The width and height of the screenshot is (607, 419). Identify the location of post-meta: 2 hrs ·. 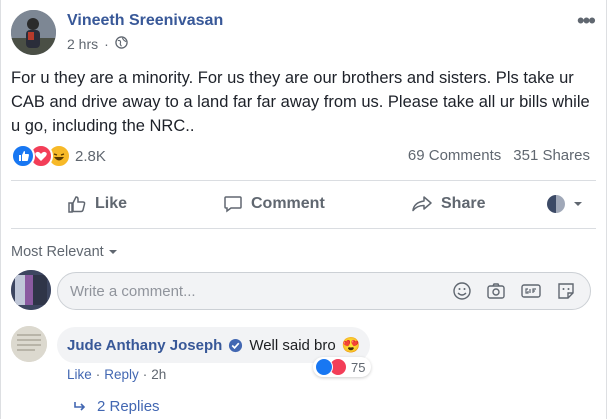
(97, 44).